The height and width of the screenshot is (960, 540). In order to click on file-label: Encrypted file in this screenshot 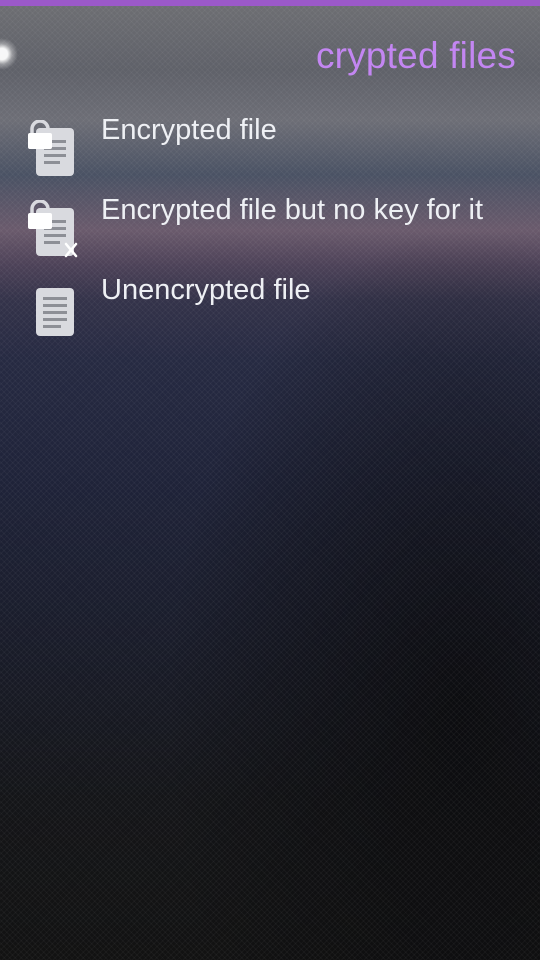, I will do `click(189, 130)`.